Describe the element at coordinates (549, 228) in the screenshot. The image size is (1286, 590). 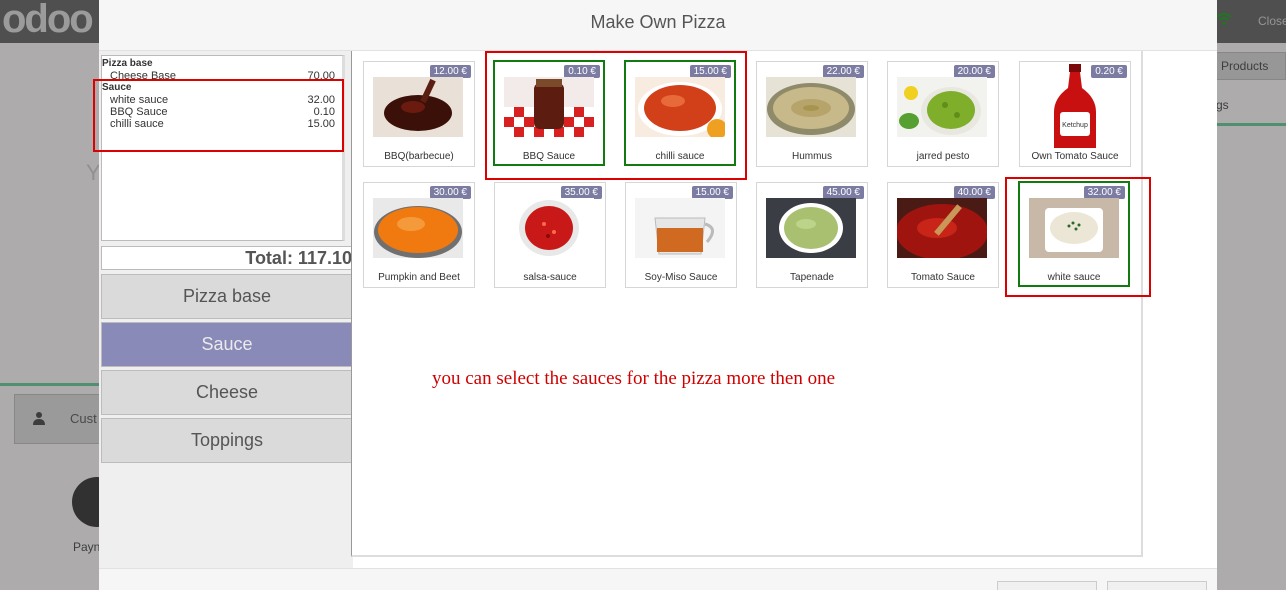
I see `salsa-image` at that location.